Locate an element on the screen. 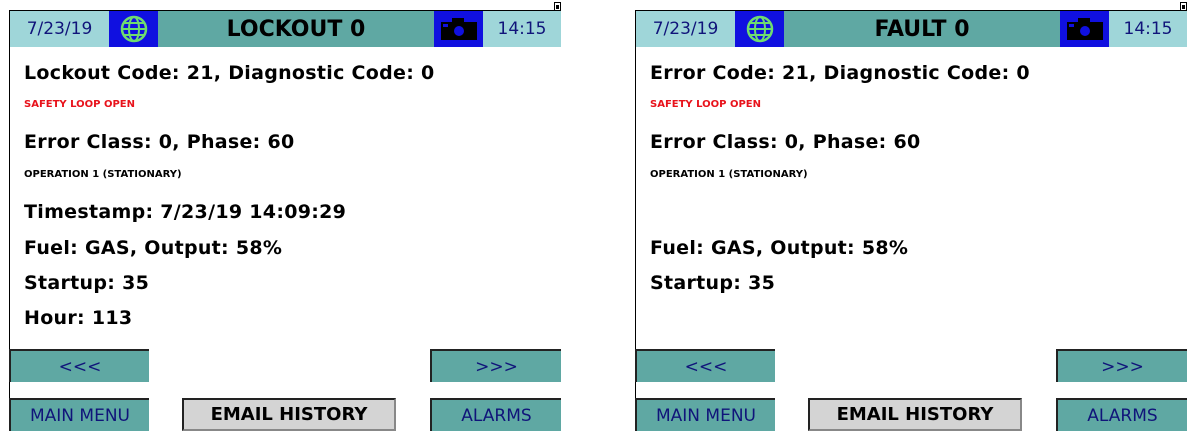 The image size is (1187, 431). header-bar: 7/23/19 LOCKOUT 0 14:15 is located at coordinates (285, 29).